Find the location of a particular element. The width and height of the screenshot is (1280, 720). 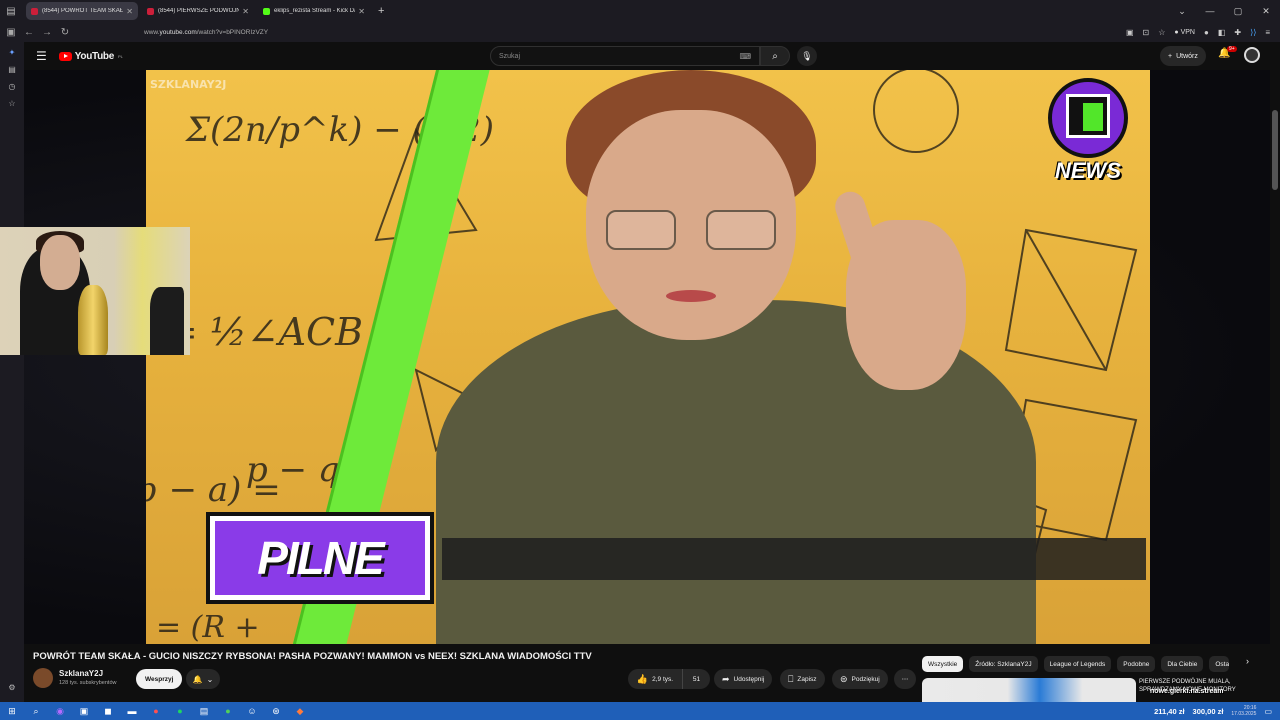

pilne-banner: PILNE is located at coordinates (320, 558).